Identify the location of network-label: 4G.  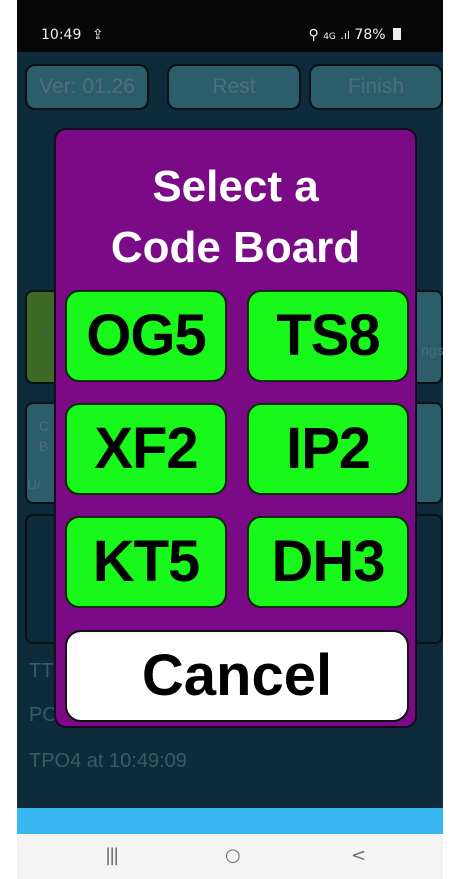
(329, 37).